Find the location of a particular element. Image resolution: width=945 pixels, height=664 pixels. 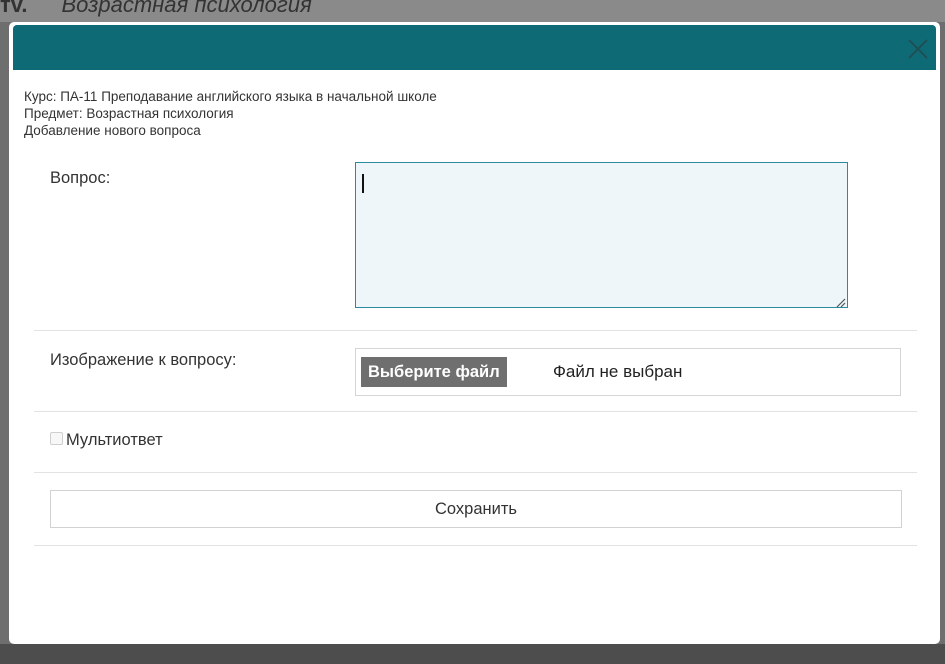

question-label: Вопрос: is located at coordinates (80, 178).